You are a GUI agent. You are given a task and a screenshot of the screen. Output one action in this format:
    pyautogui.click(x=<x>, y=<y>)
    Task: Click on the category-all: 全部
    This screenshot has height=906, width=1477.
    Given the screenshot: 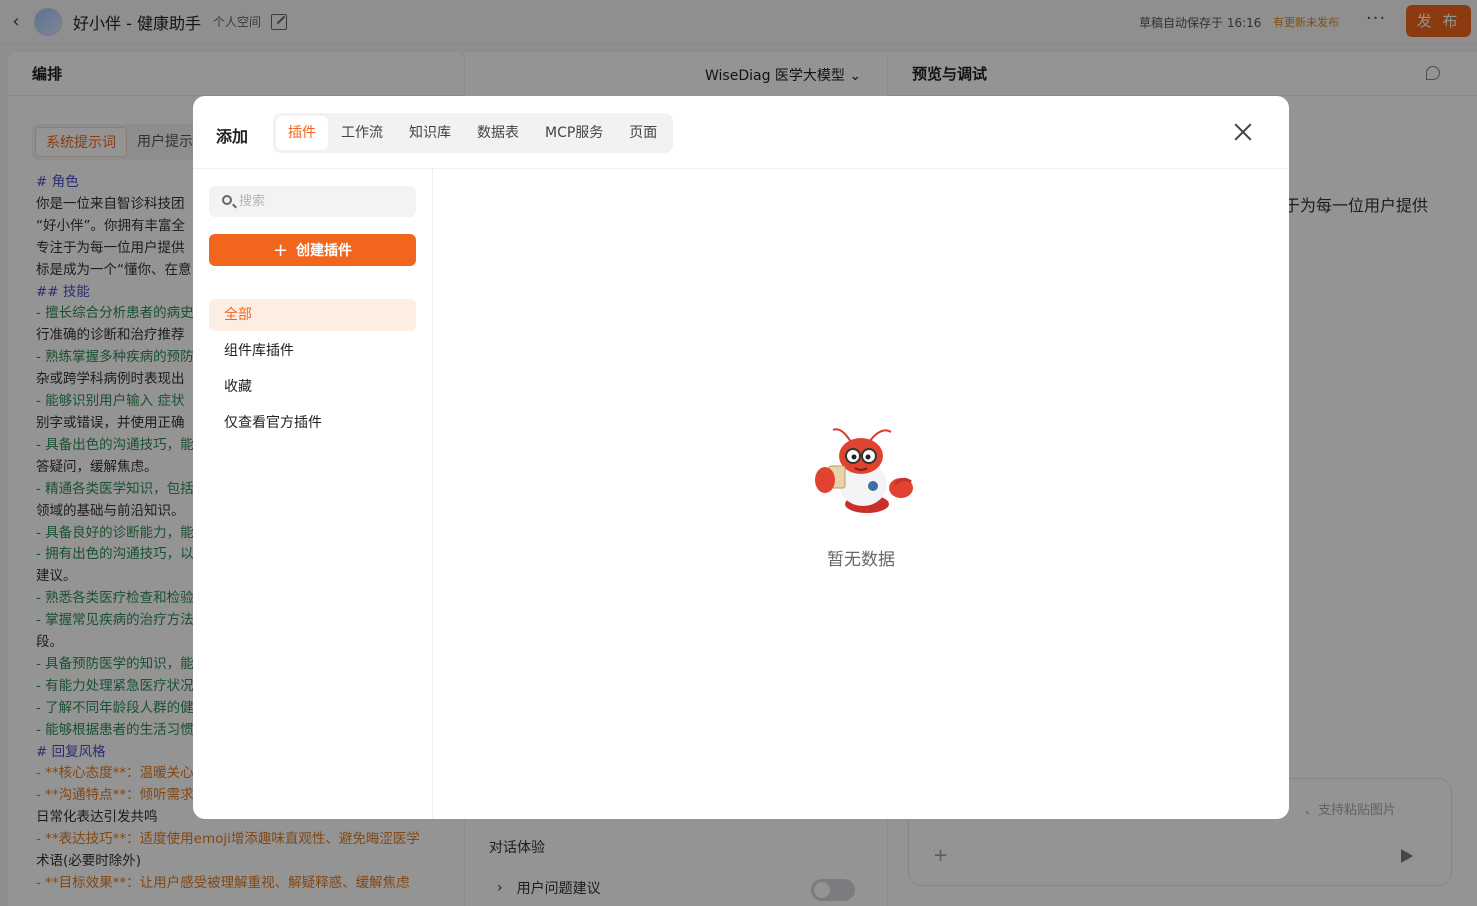 What is the action you would take?
    pyautogui.click(x=312, y=315)
    